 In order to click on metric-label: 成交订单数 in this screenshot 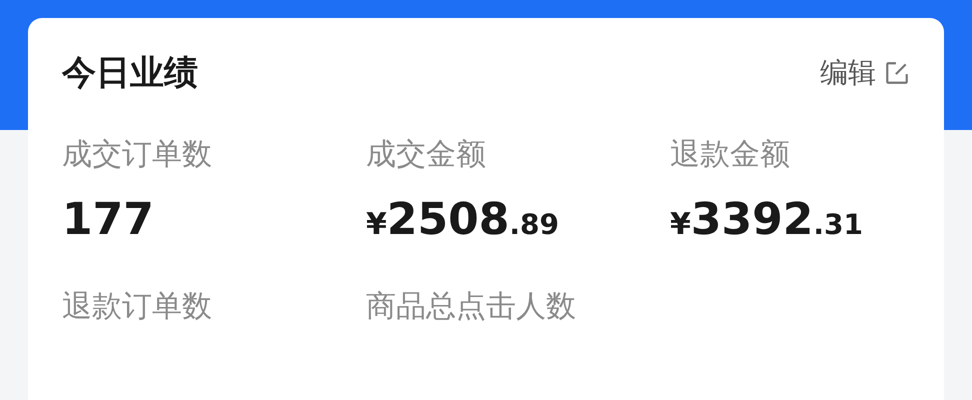, I will do `click(137, 155)`.